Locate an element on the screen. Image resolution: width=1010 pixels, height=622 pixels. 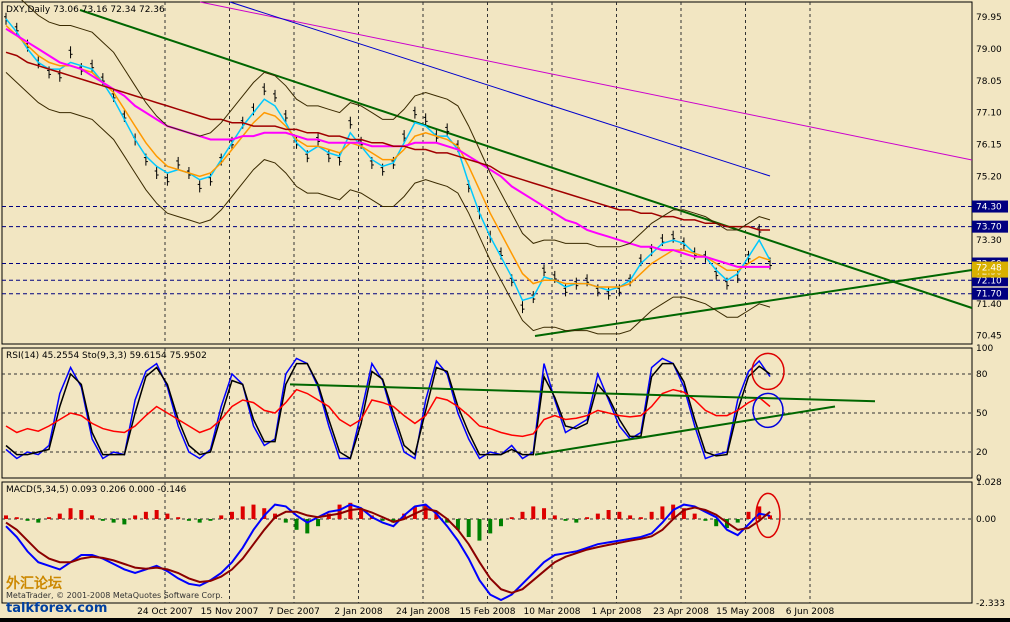
x-tick-label: 24 Oct 2007 is located at coordinates (165, 612).